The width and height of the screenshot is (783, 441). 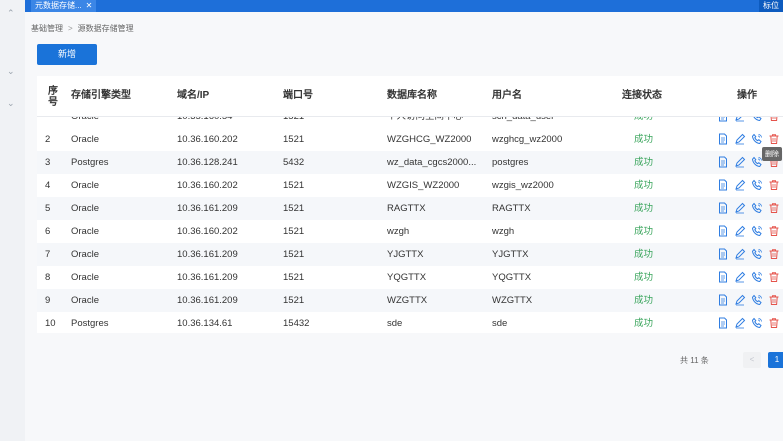 What do you see at coordinates (48, 185) in the screenshot?
I see `cell-seq: 4` at bounding box center [48, 185].